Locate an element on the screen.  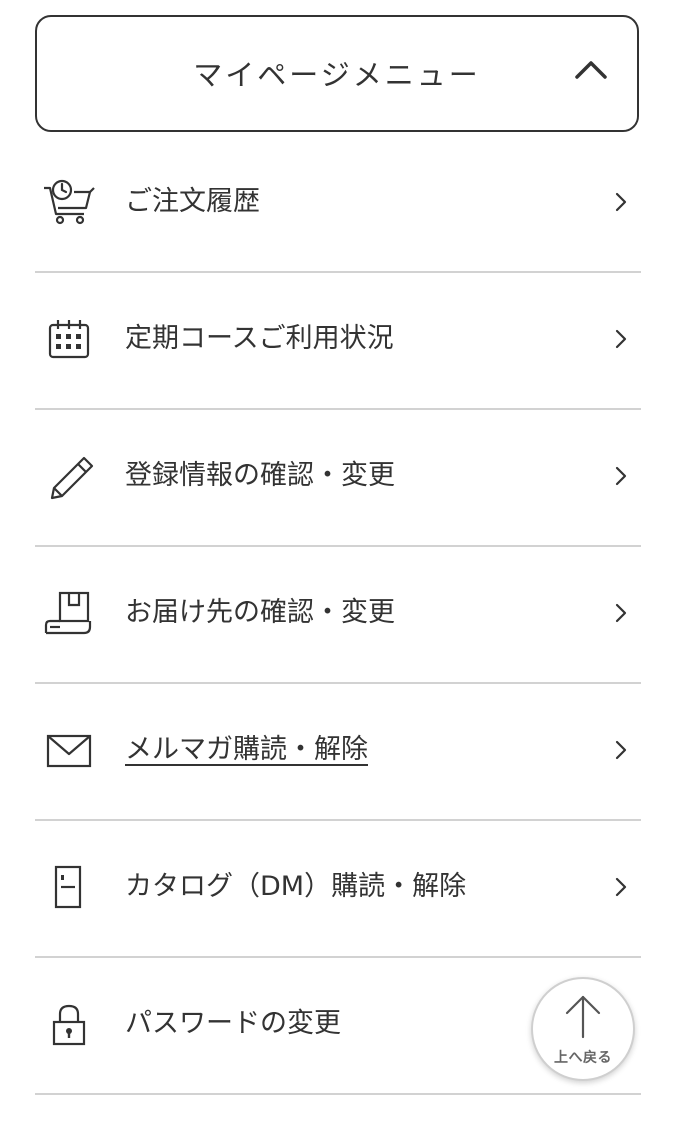
order-history-cart-icon is located at coordinates (68, 203).